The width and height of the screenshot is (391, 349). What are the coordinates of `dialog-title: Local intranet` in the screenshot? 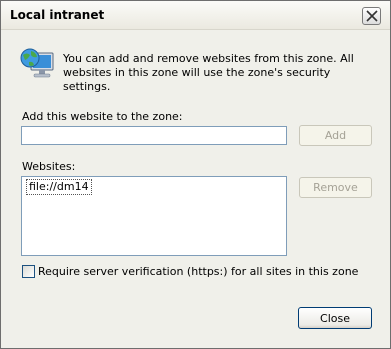 It's located at (57, 15).